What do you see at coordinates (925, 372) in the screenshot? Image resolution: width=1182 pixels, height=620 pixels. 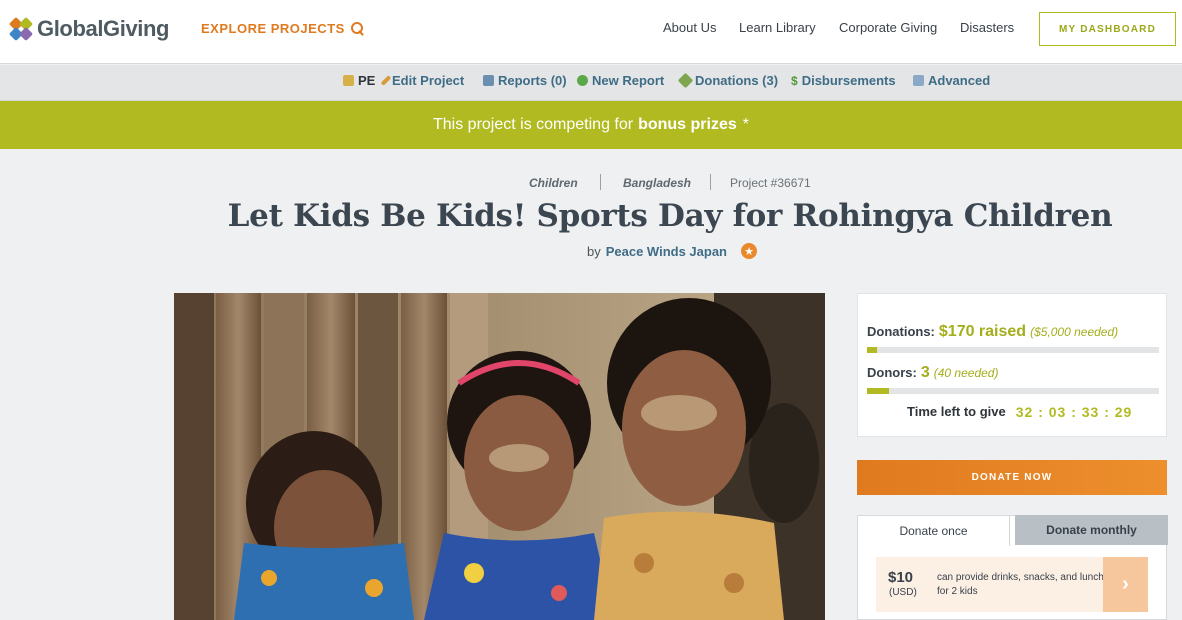 I see `donors-count: 3` at bounding box center [925, 372].